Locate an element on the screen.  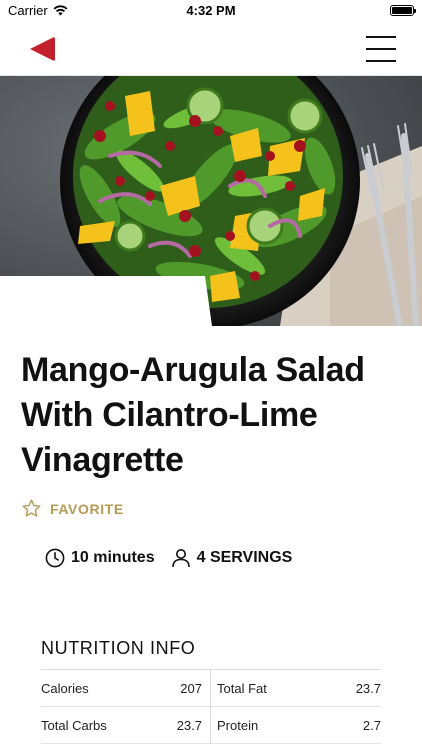
servings: 4 SERVINGS is located at coordinates (232, 558).